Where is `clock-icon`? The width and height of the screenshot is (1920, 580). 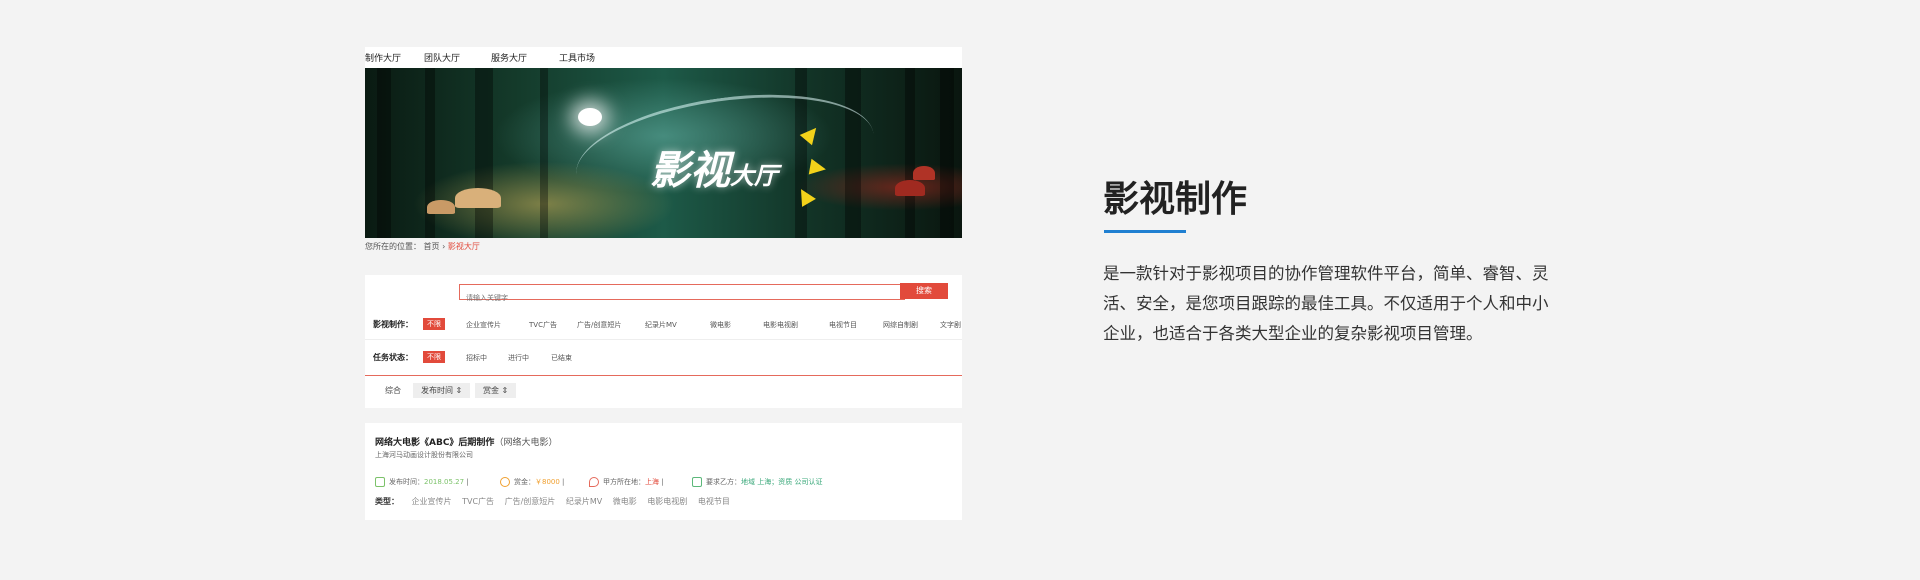
clock-icon is located at coordinates (505, 482).